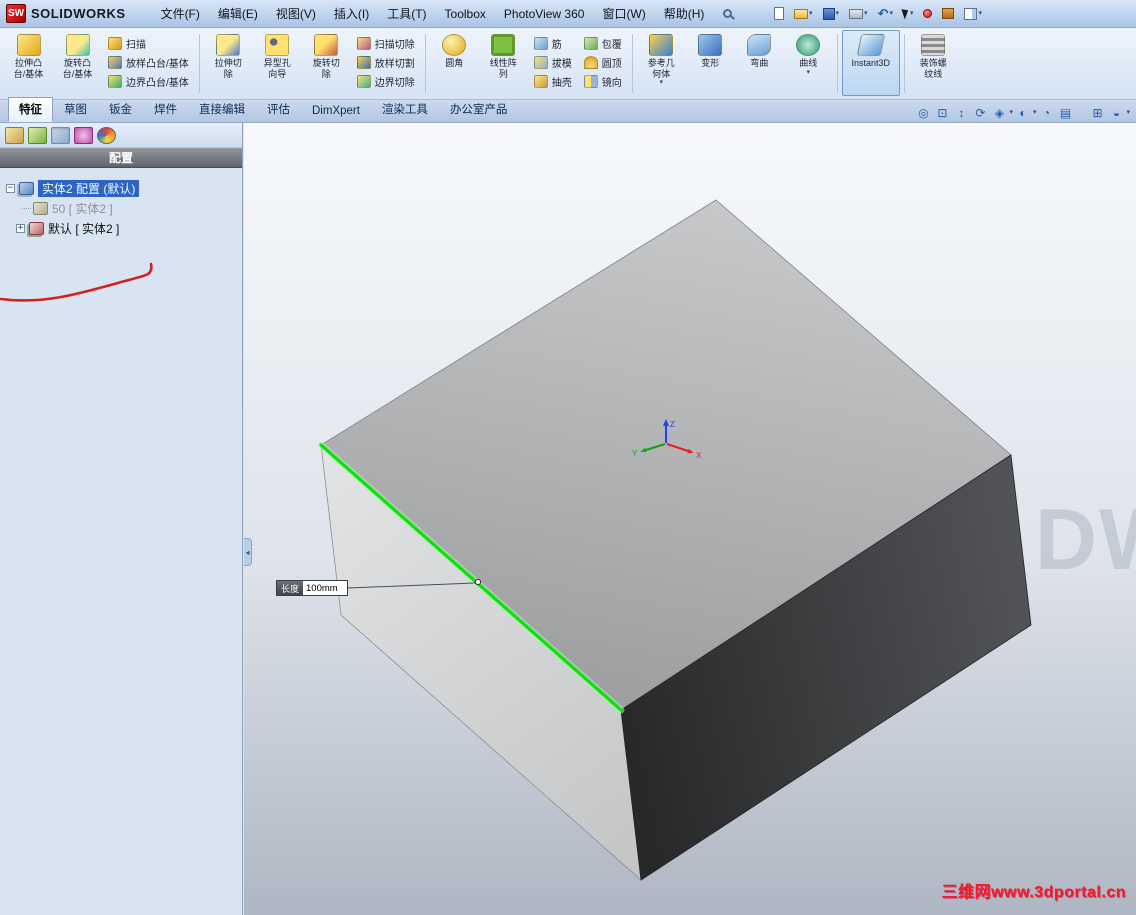 This screenshot has width=1136, height=915. What do you see at coordinates (759, 63) in the screenshot?
I see `flex-button: 弯曲` at bounding box center [759, 63].